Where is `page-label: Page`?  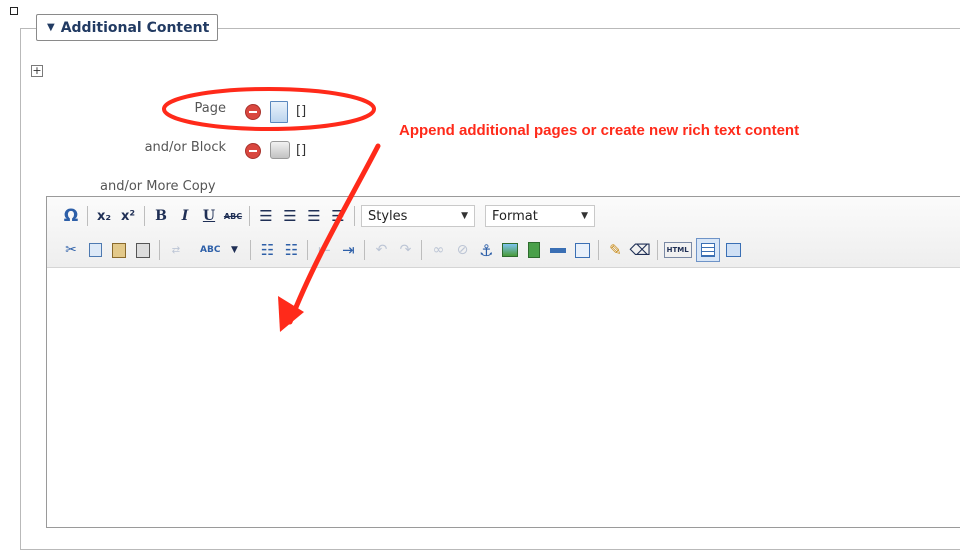 page-label: Page is located at coordinates (210, 108).